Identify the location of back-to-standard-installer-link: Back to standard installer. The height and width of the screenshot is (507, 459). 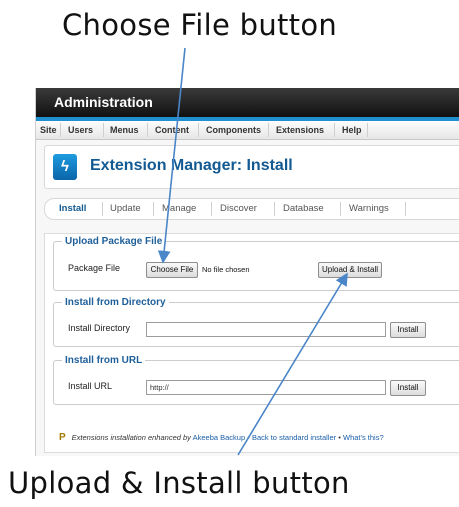
(294, 437).